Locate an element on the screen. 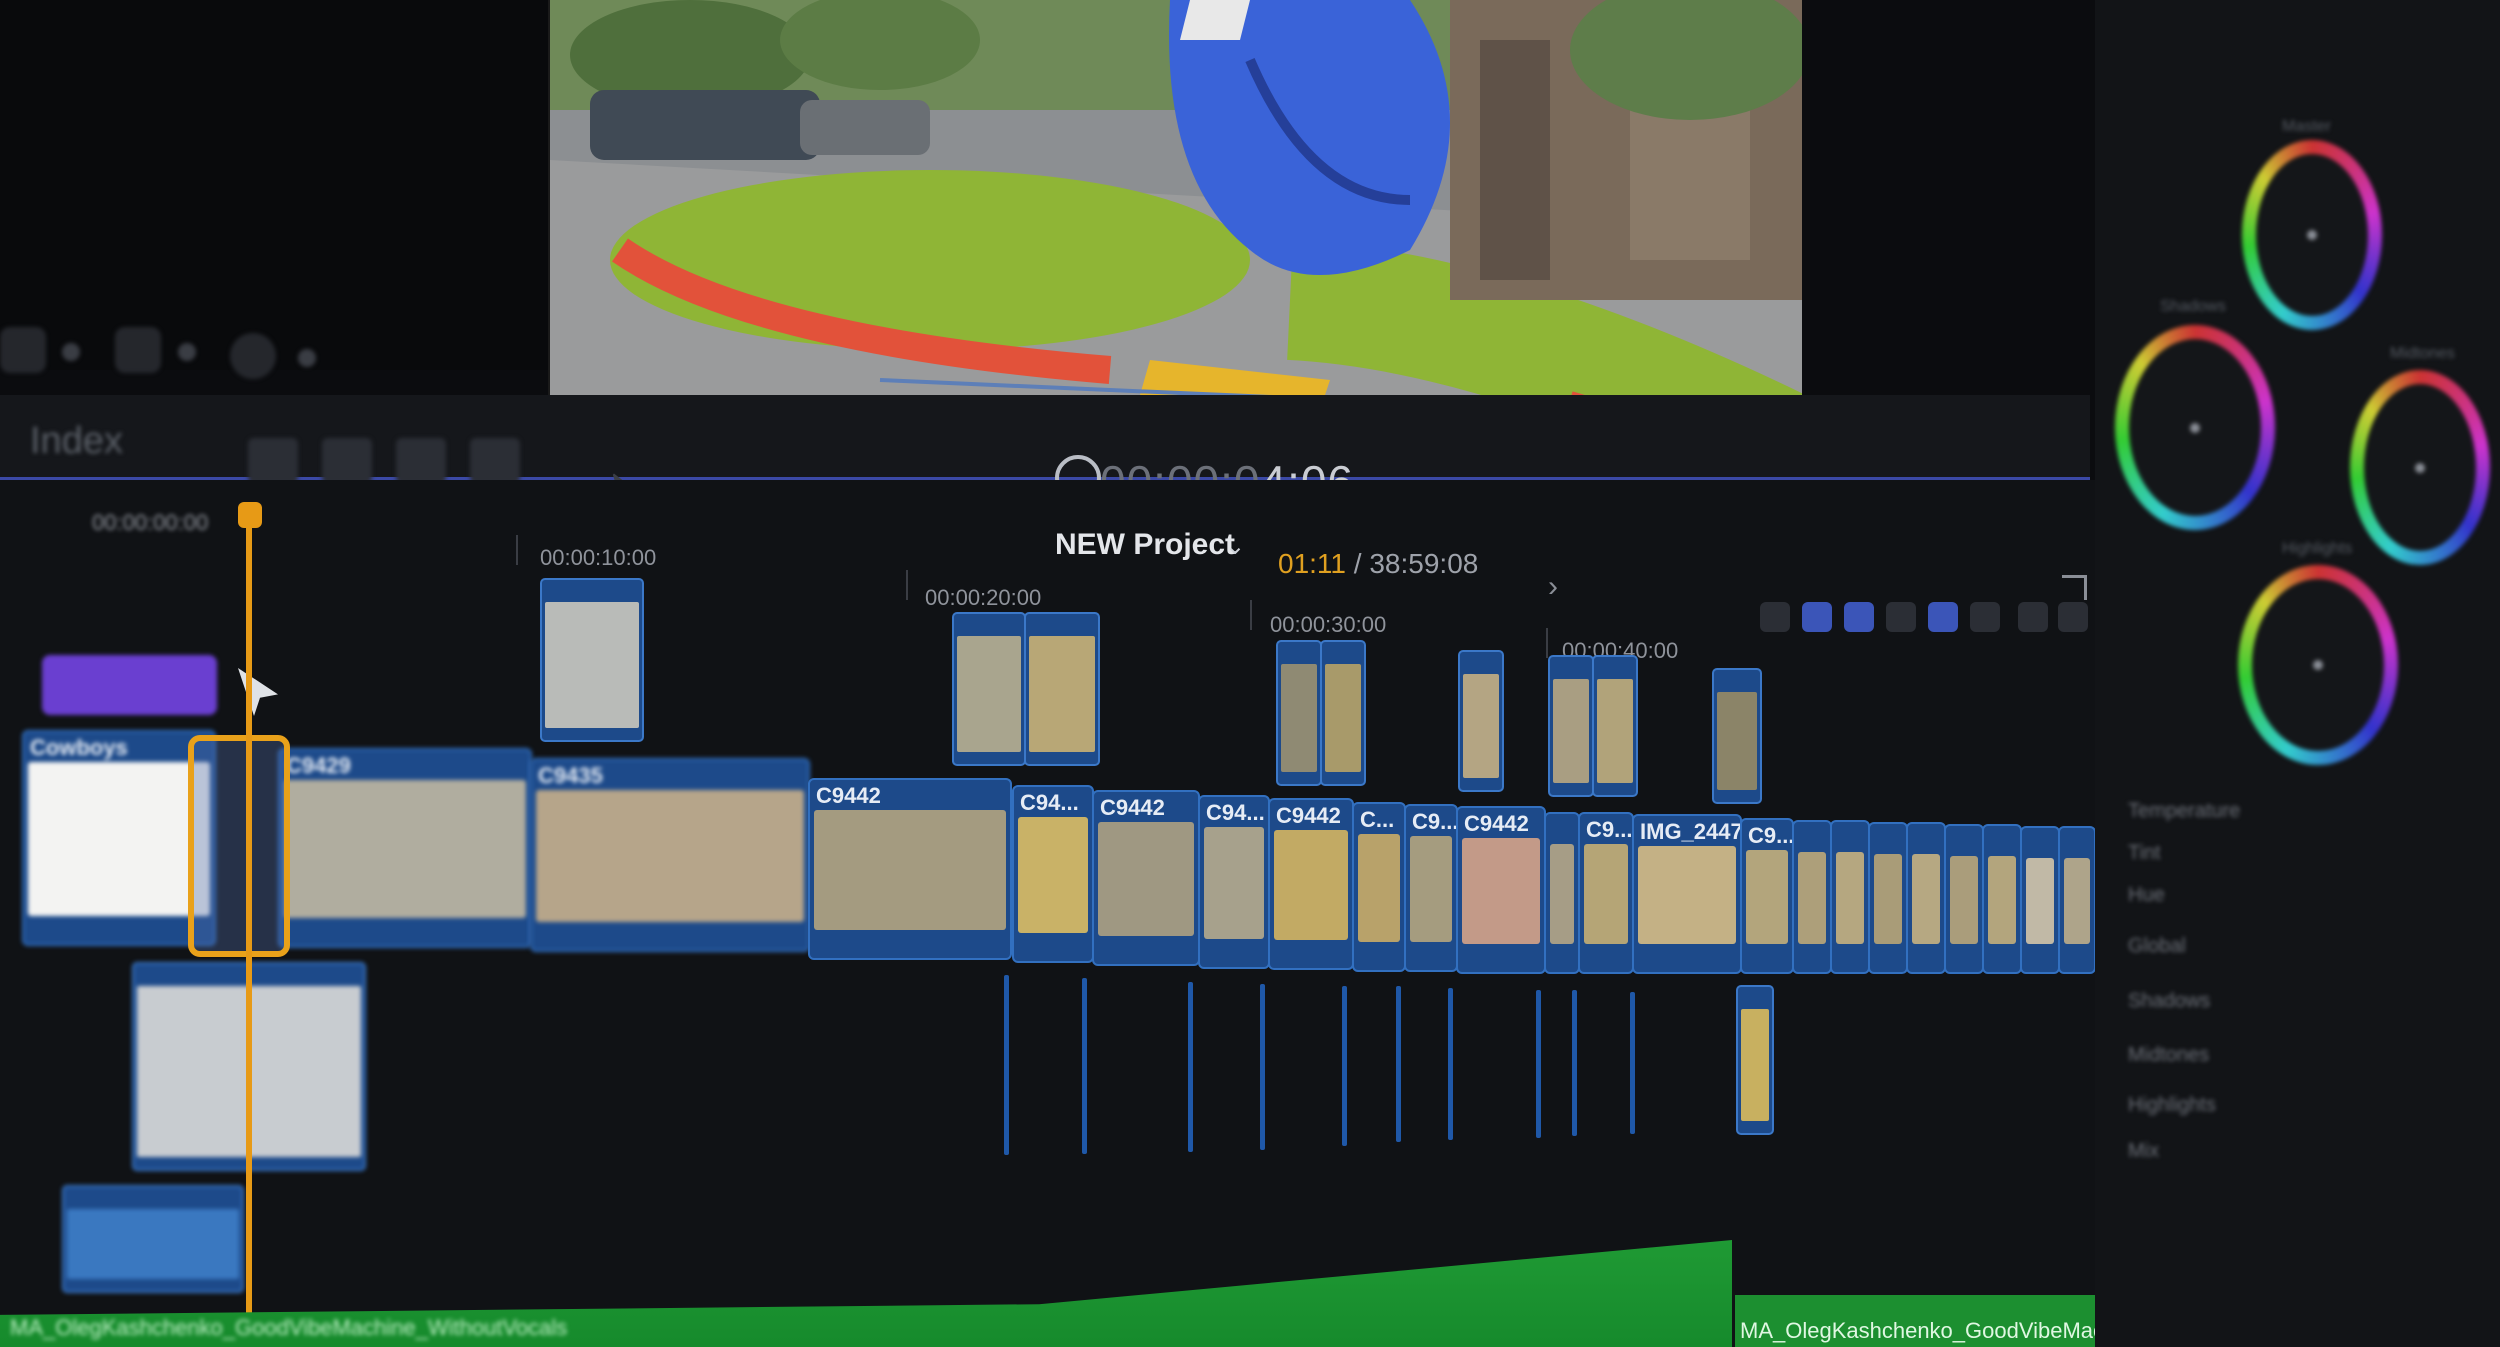 This screenshot has height=1347, width=2500. playhead-handle is located at coordinates (250, 515).